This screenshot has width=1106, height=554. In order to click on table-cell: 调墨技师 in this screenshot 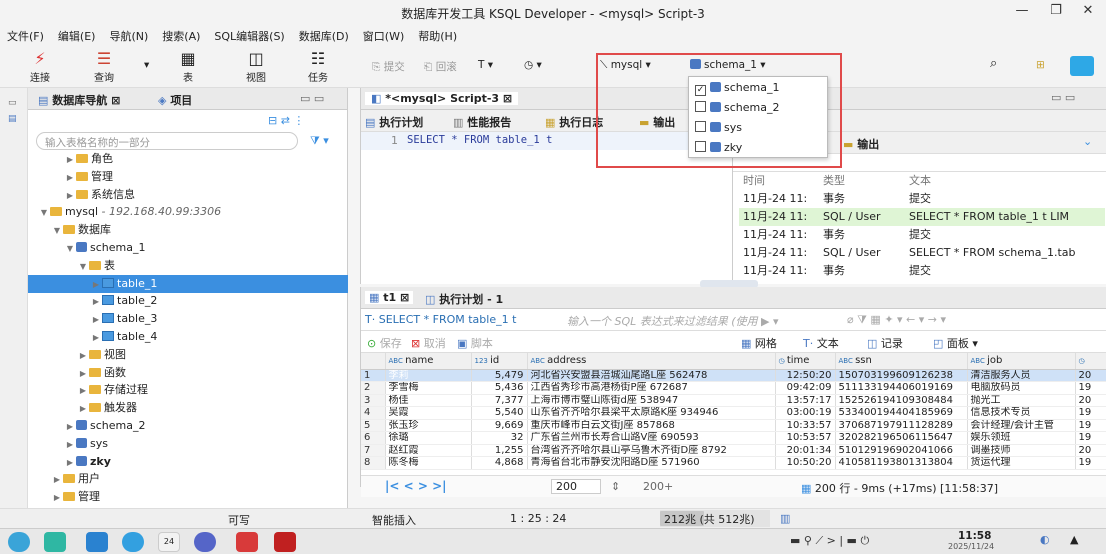, I will do `click(1021, 450)`.